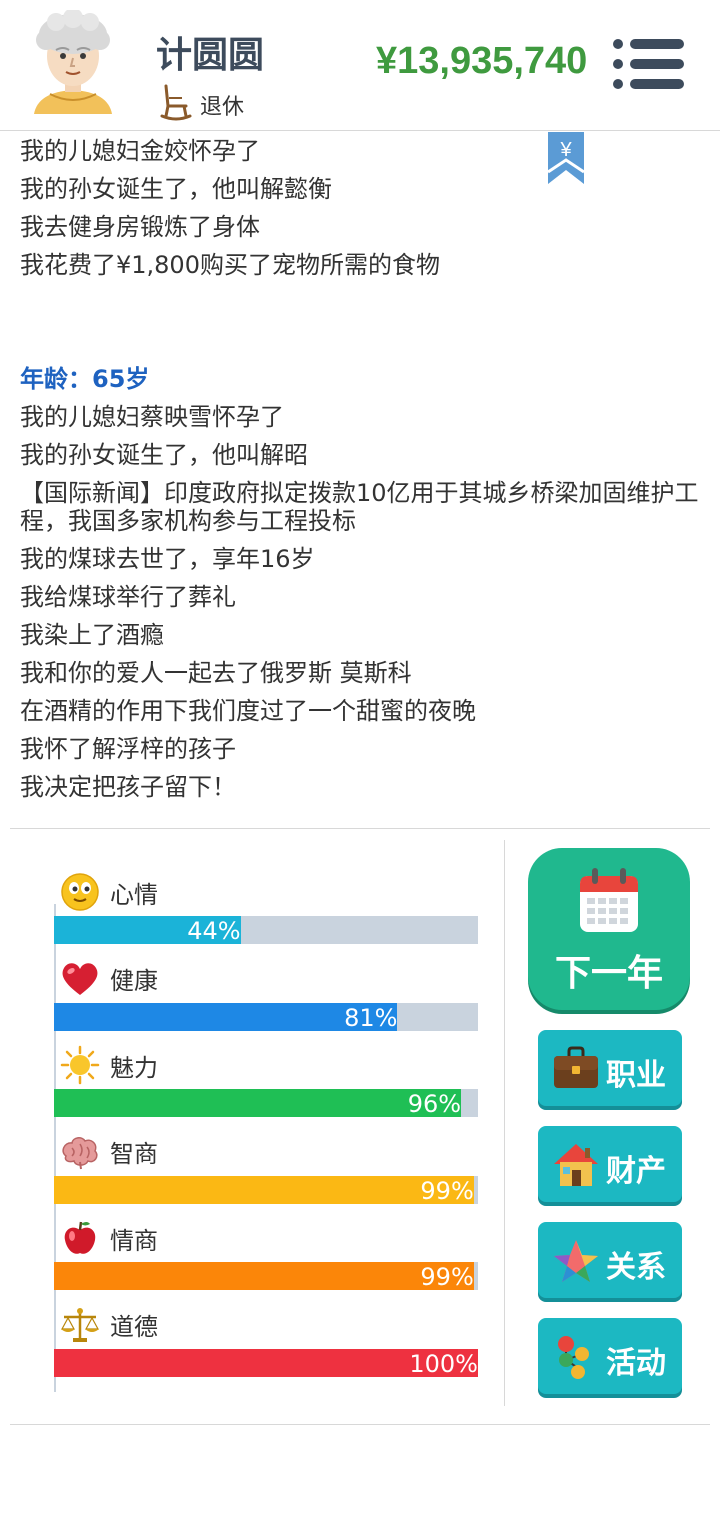 This screenshot has height=1520, width=720. What do you see at coordinates (636, 1267) in the screenshot?
I see `relations-label: 关系` at bounding box center [636, 1267].